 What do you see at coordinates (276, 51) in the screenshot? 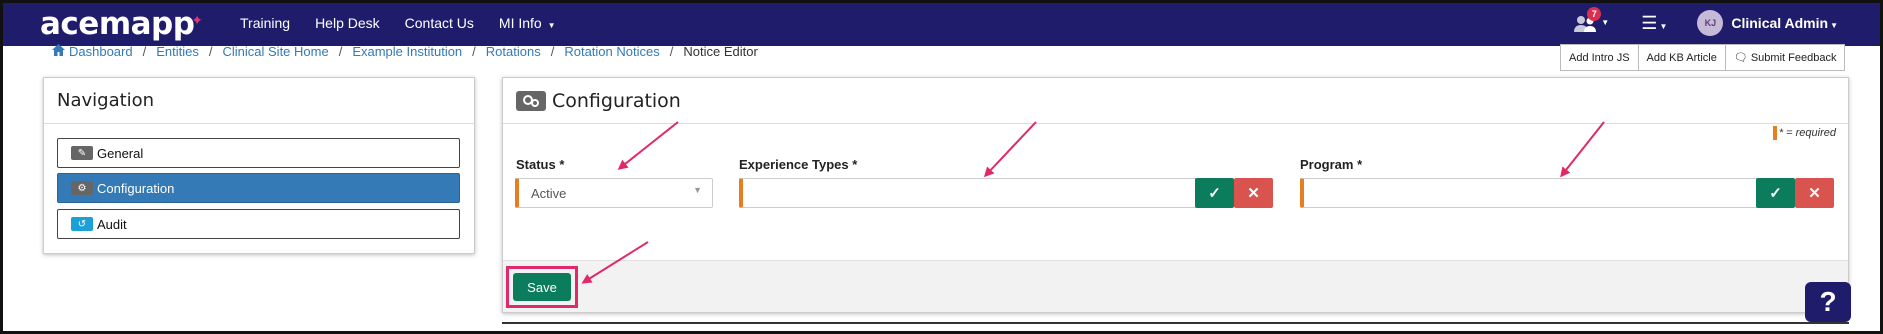
I see `breadcrumb-clinical-site-home: Clinical Site Home` at bounding box center [276, 51].